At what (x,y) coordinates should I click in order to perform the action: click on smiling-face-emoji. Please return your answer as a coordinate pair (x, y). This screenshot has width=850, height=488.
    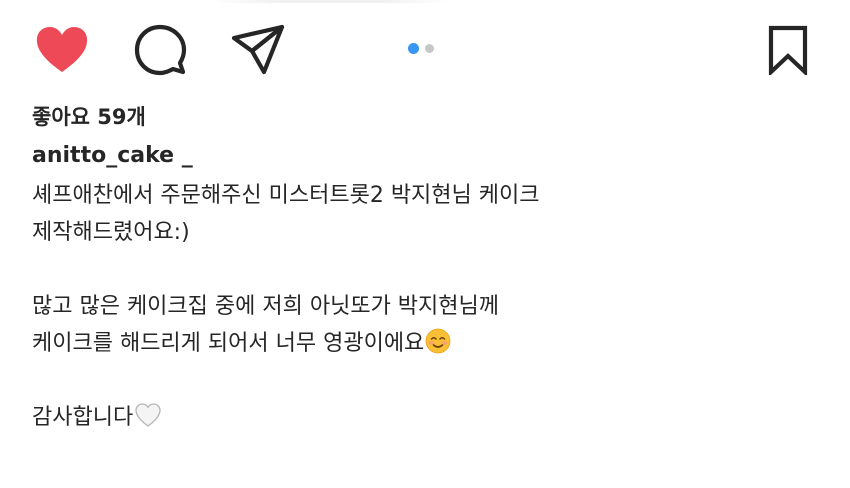
    Looking at the image, I should click on (438, 341).